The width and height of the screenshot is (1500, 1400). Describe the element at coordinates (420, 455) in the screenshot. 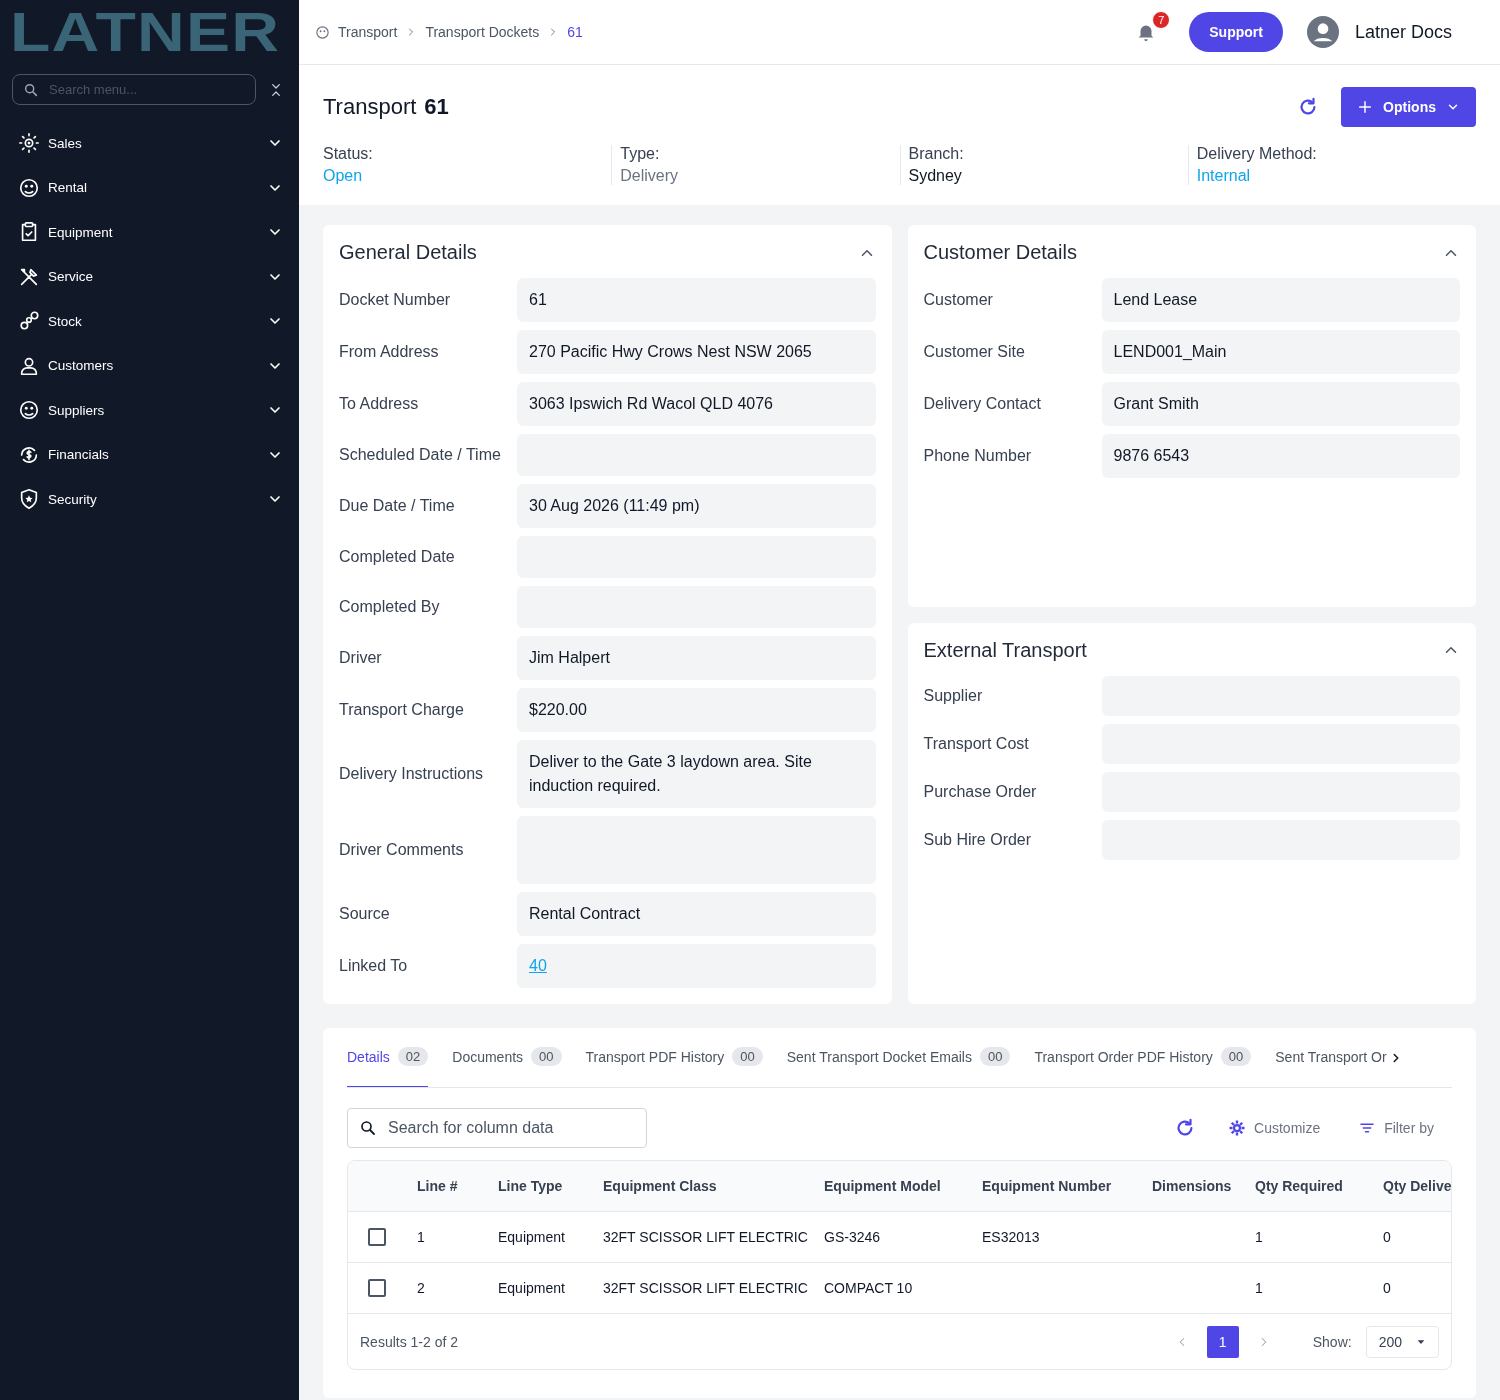

I see `field-label: Scheduled Date / Time` at that location.